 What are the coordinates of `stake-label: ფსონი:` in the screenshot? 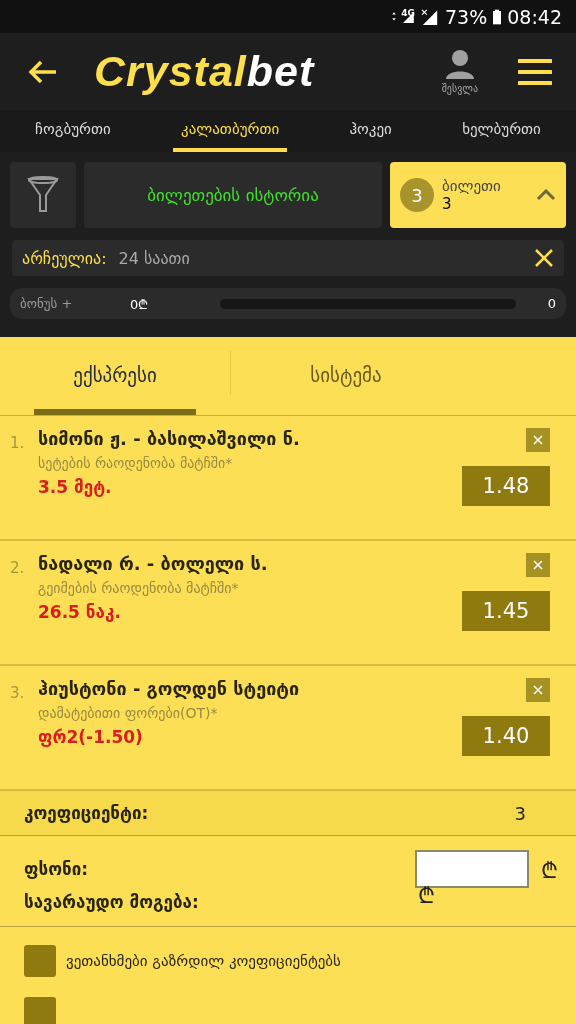 It's located at (57, 869).